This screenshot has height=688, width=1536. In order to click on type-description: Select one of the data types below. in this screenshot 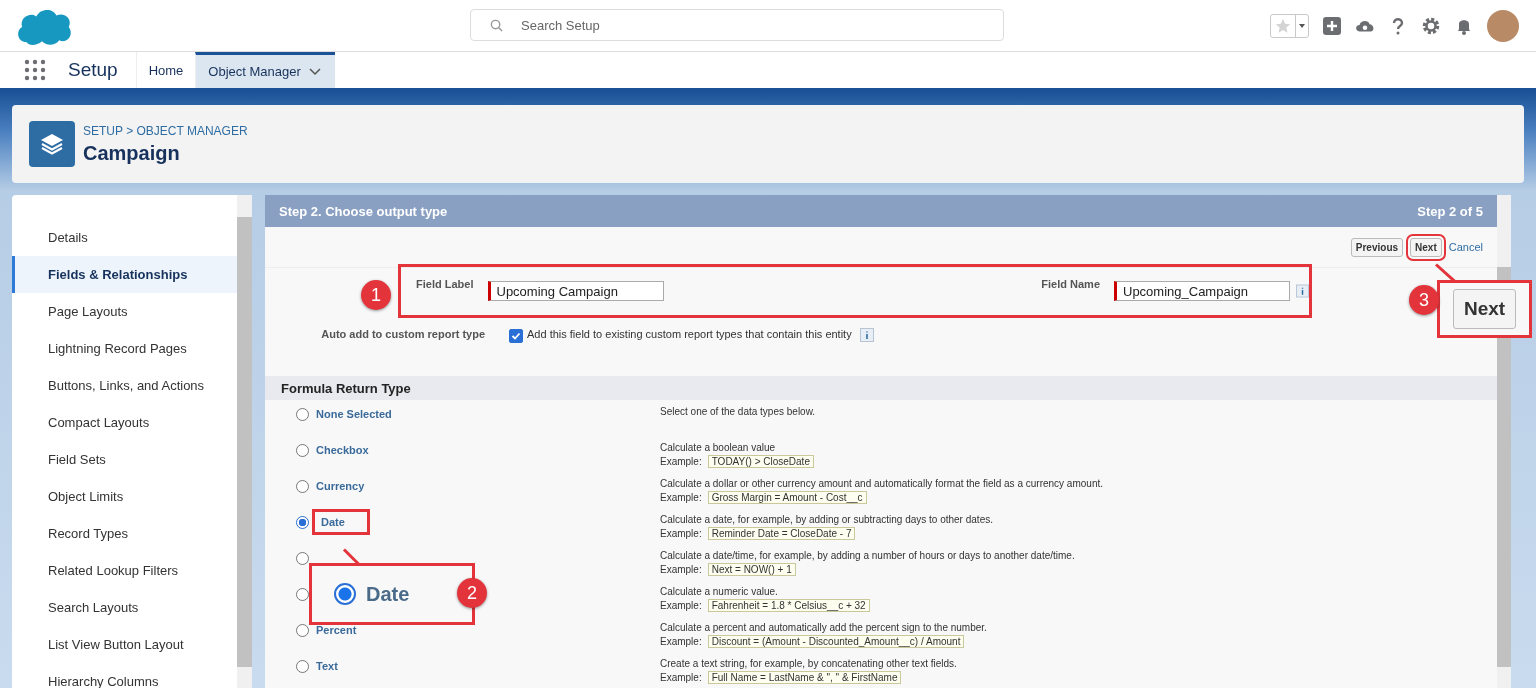, I will do `click(738, 411)`.